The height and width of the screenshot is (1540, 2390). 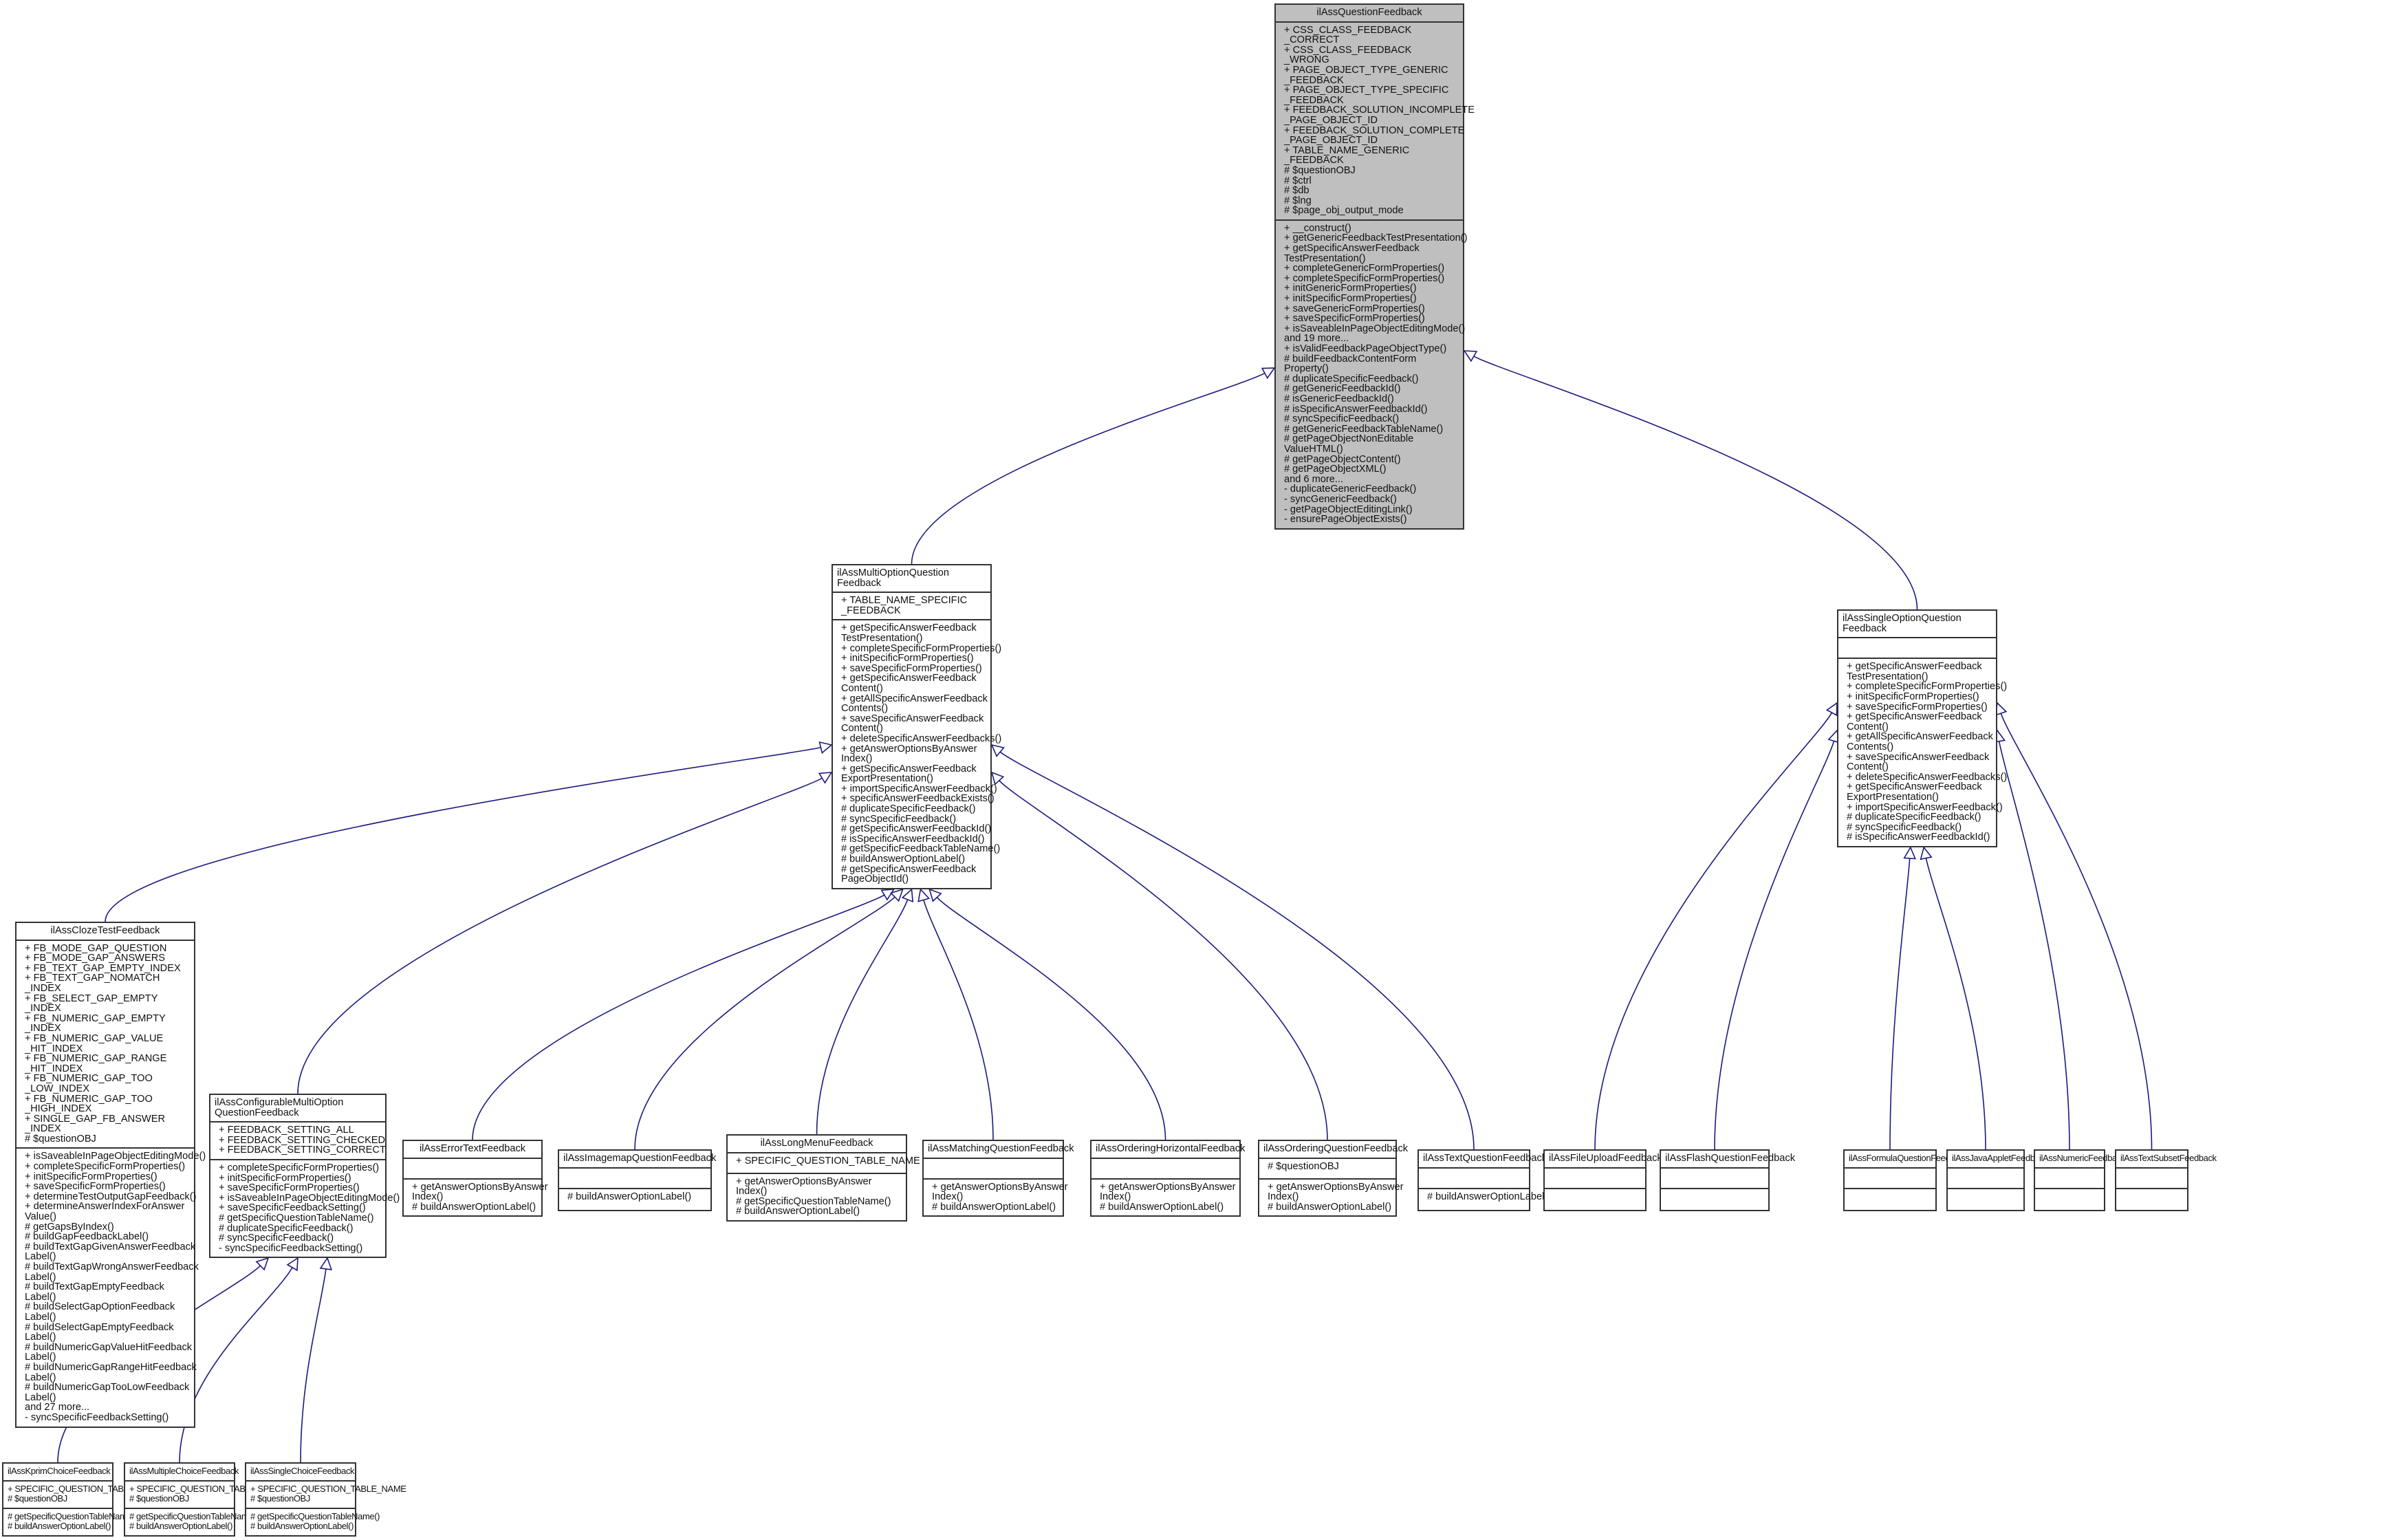 I want to click on class-method: PageObjectId(), so click(x=875, y=879).